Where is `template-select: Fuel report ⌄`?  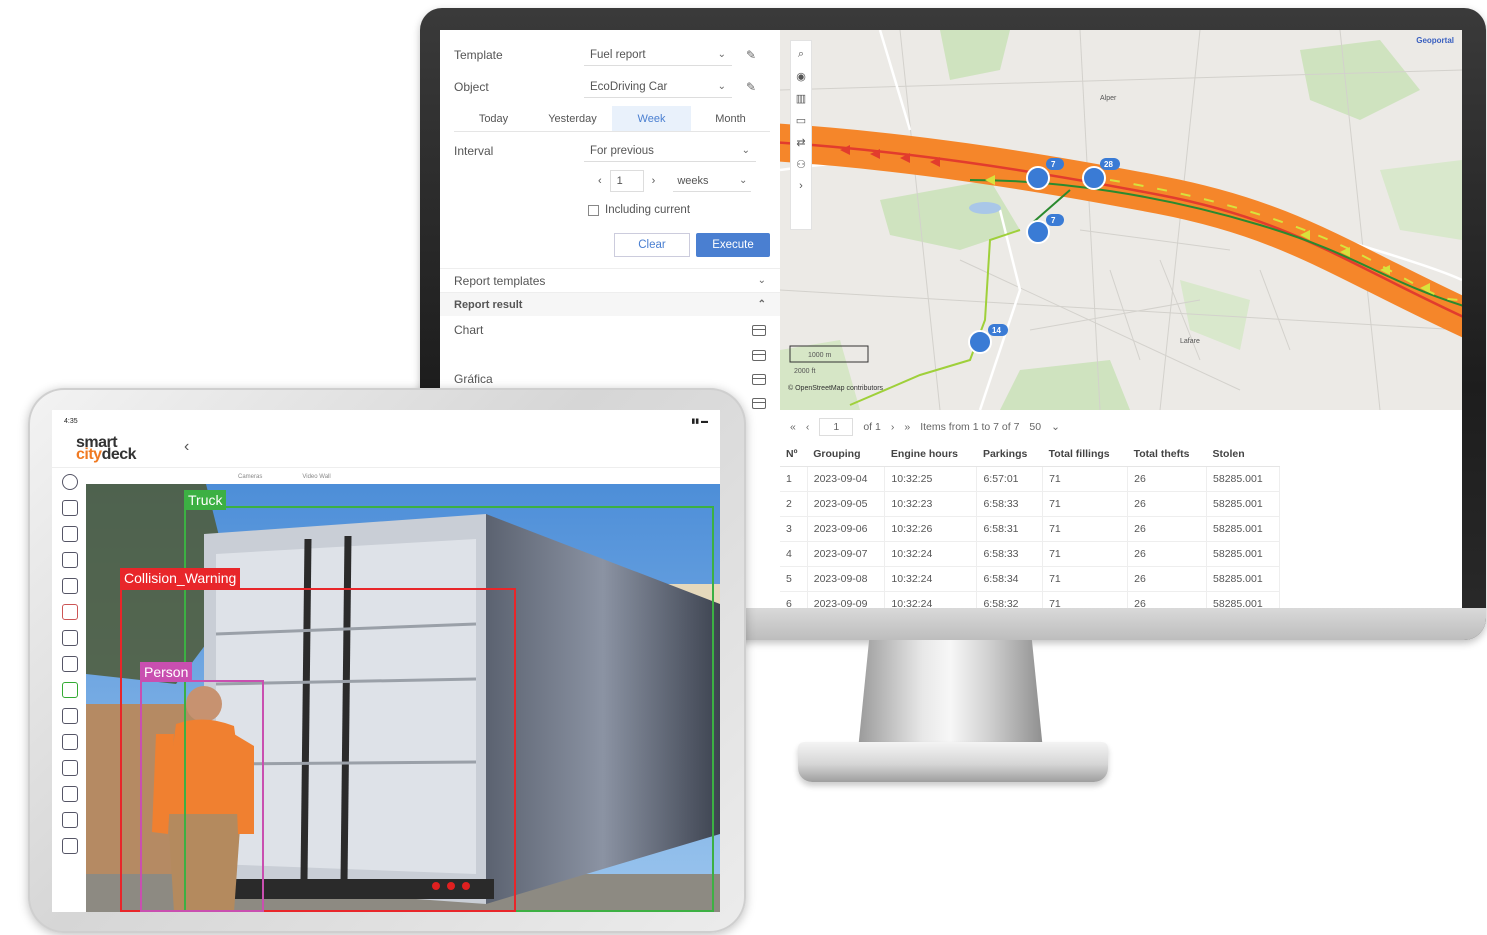
template-select: Fuel report ⌄ is located at coordinates (658, 55).